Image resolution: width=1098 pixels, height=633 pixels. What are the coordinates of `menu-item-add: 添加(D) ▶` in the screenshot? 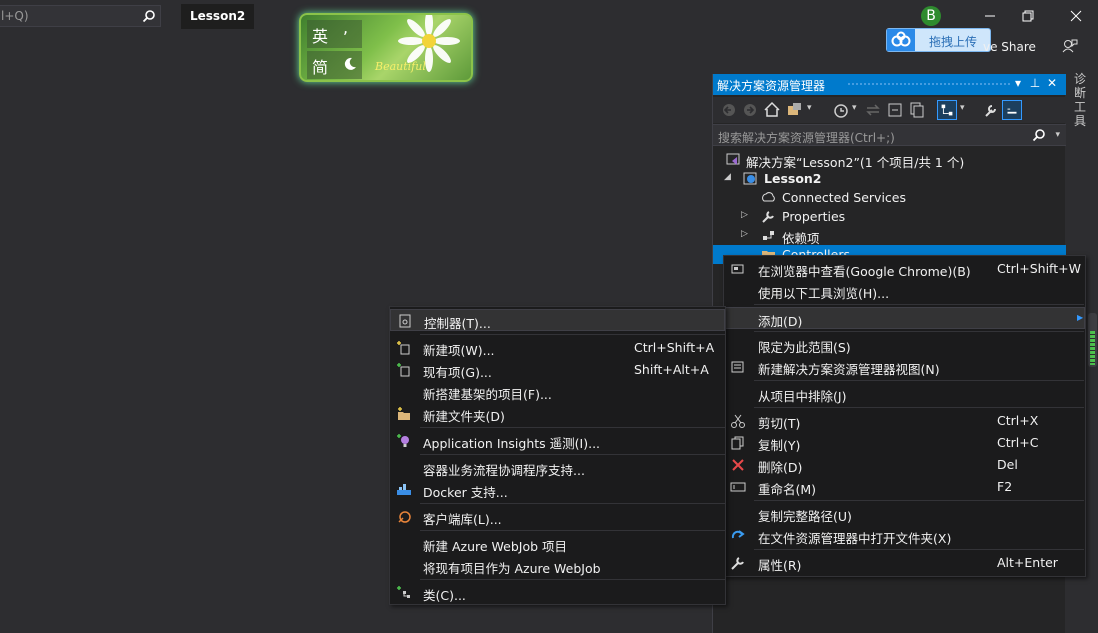 It's located at (904, 318).